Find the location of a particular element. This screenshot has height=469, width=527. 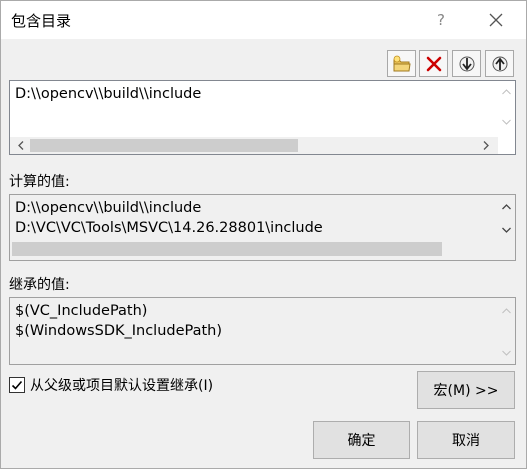

macros-button: 宏(M) >> is located at coordinates (466, 390).